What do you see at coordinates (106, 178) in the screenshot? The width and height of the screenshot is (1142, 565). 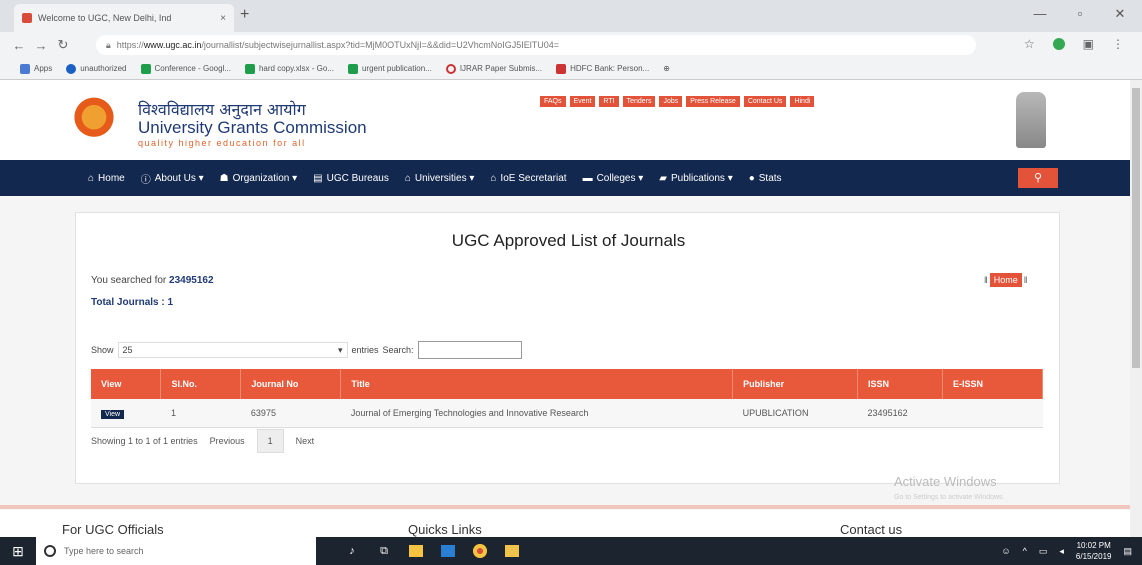 I see `nav-home: ⌂ Home` at bounding box center [106, 178].